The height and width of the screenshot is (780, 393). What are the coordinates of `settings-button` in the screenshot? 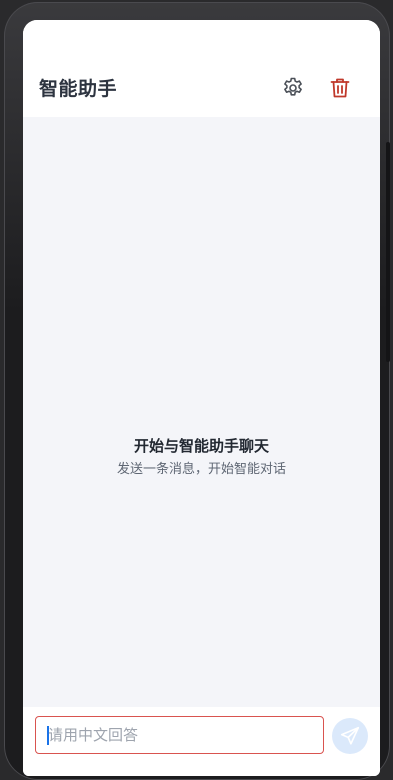 It's located at (293, 88).